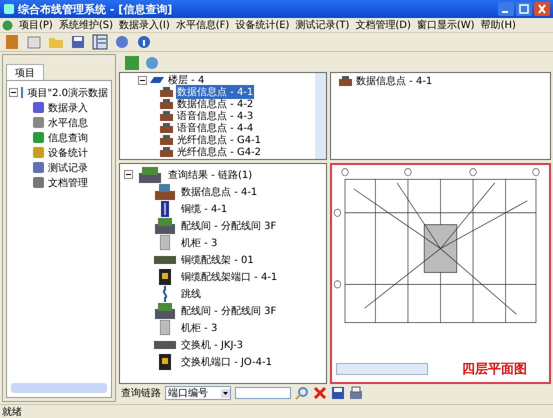 This screenshot has width=553, height=418. Describe the element at coordinates (217, 259) in the screenshot. I see `tree-item: 铜缆配线架 - 01` at that location.